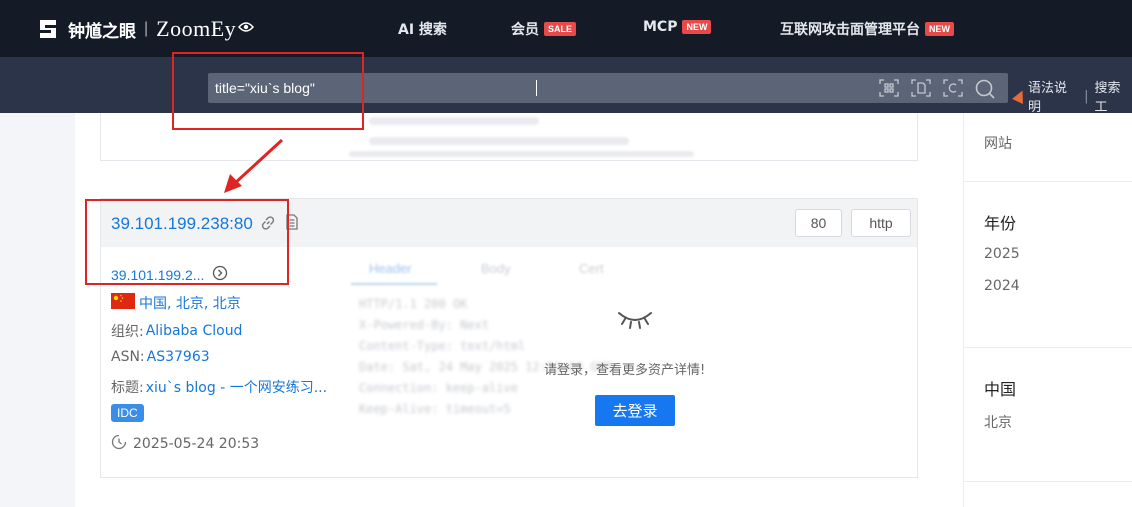 The image size is (1132, 507). Describe the element at coordinates (119, 444) in the screenshot. I see `clock-icon` at that location.